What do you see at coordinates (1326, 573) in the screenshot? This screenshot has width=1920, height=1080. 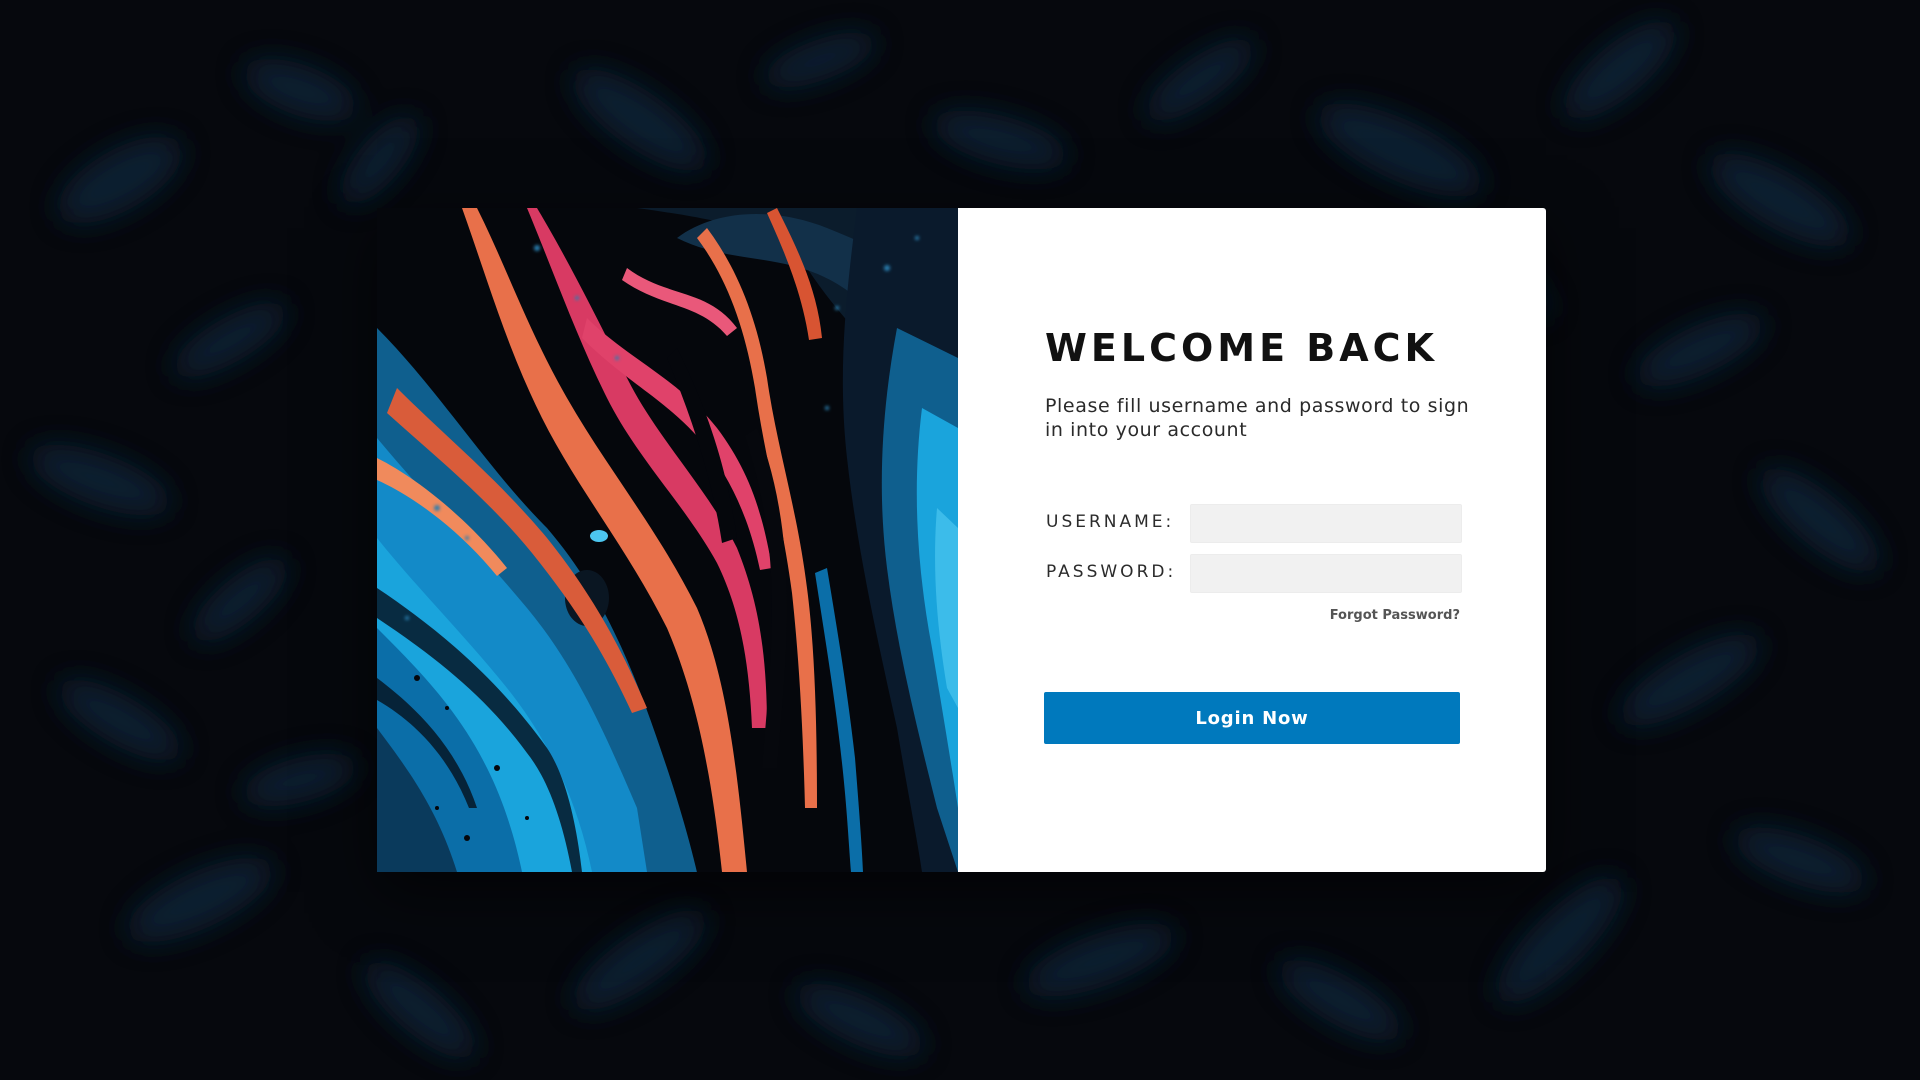 I see `password-input` at bounding box center [1326, 573].